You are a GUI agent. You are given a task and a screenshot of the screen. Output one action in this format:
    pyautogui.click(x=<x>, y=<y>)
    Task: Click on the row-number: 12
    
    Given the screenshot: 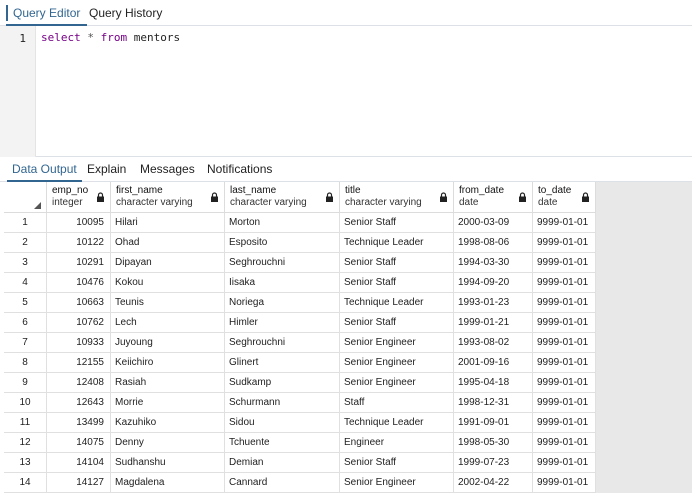 What is the action you would take?
    pyautogui.click(x=25, y=443)
    